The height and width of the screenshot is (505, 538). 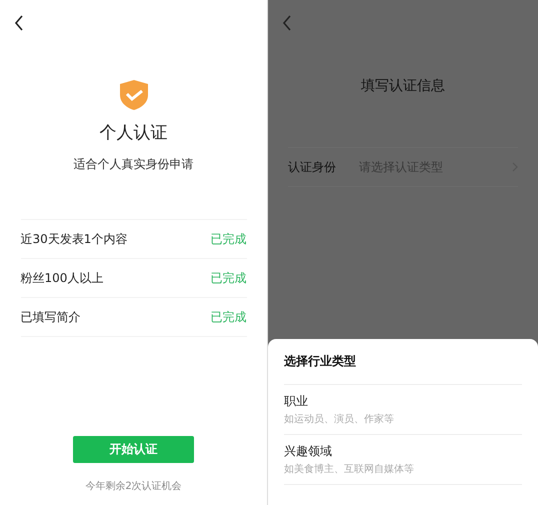 I want to click on back-icon, so click(x=19, y=23).